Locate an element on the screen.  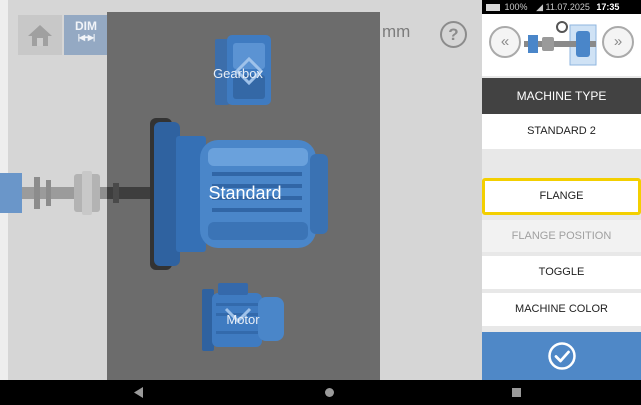
gearbox-label: Gearbox is located at coordinates (238, 73).